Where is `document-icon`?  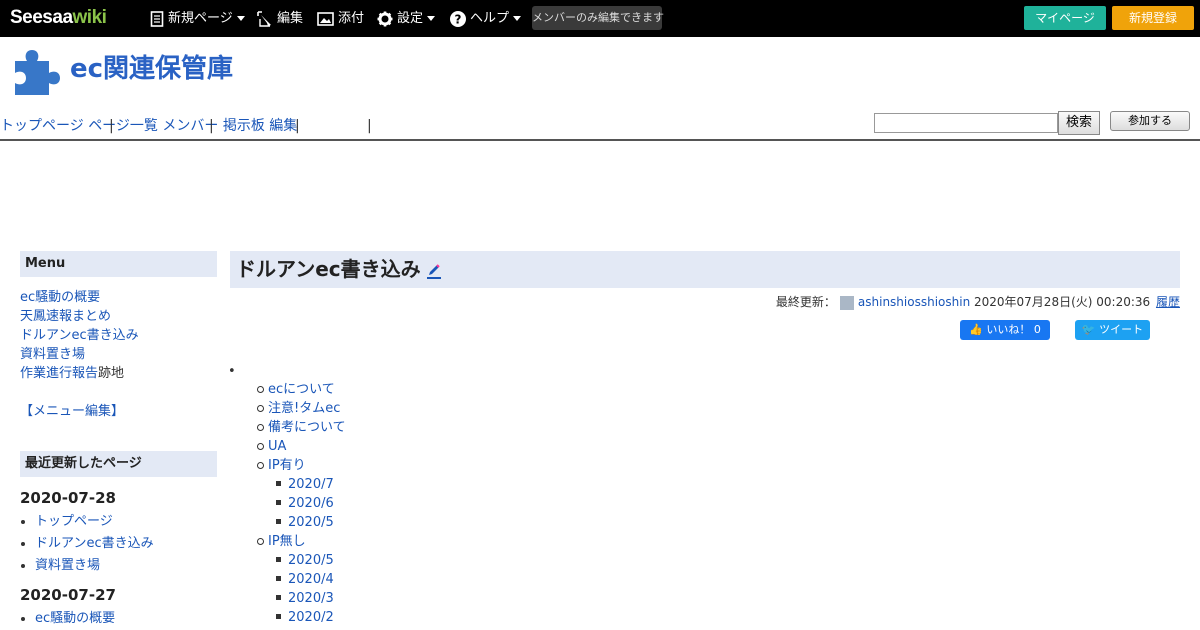
document-icon is located at coordinates (157, 18).